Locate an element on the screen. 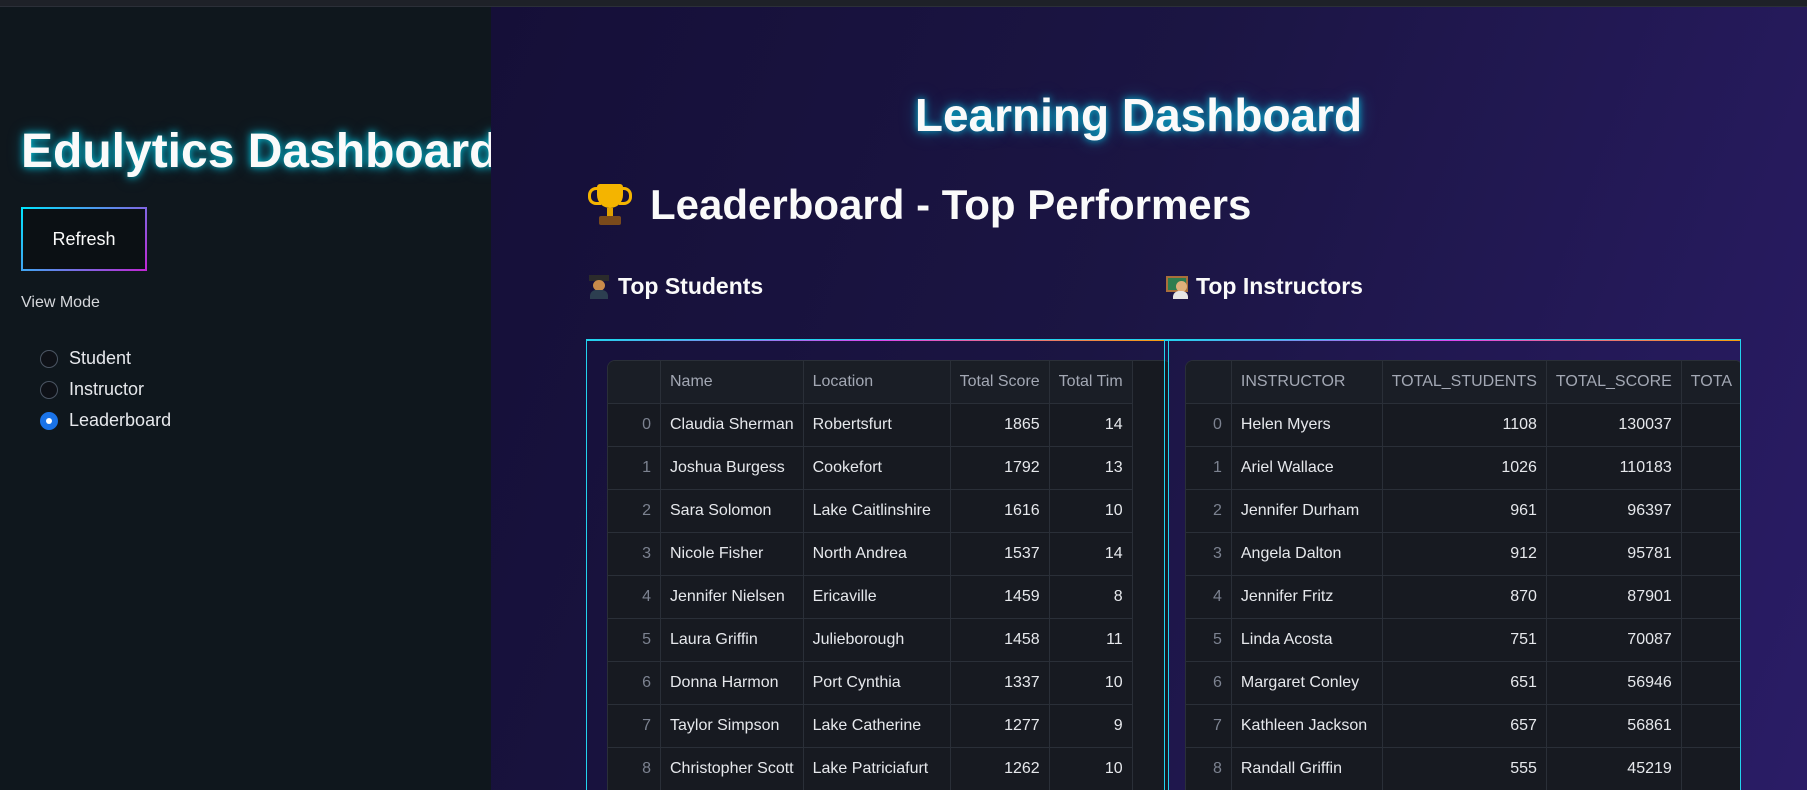 The image size is (1807, 790). total-score-cell: 70087 is located at coordinates (1614, 640).